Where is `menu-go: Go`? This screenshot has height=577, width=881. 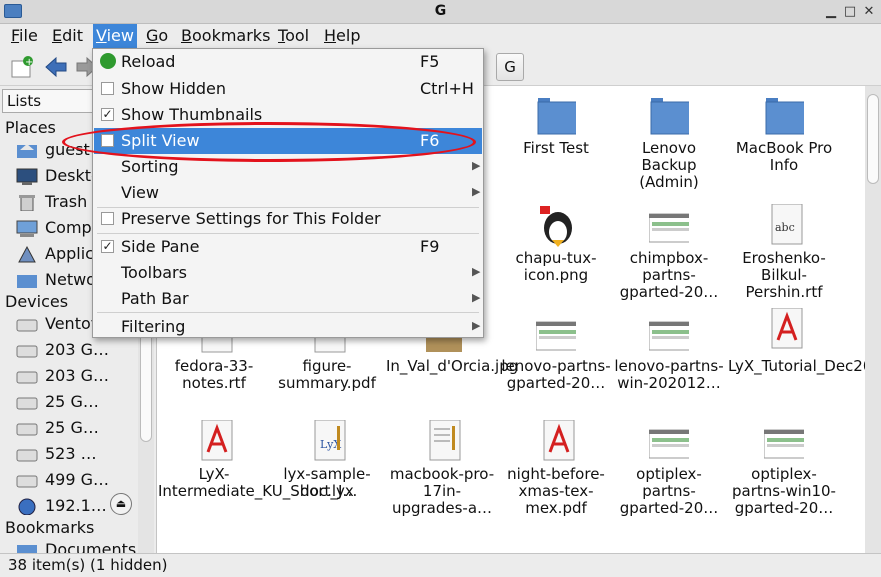
menu-go: Go is located at coordinates (157, 36).